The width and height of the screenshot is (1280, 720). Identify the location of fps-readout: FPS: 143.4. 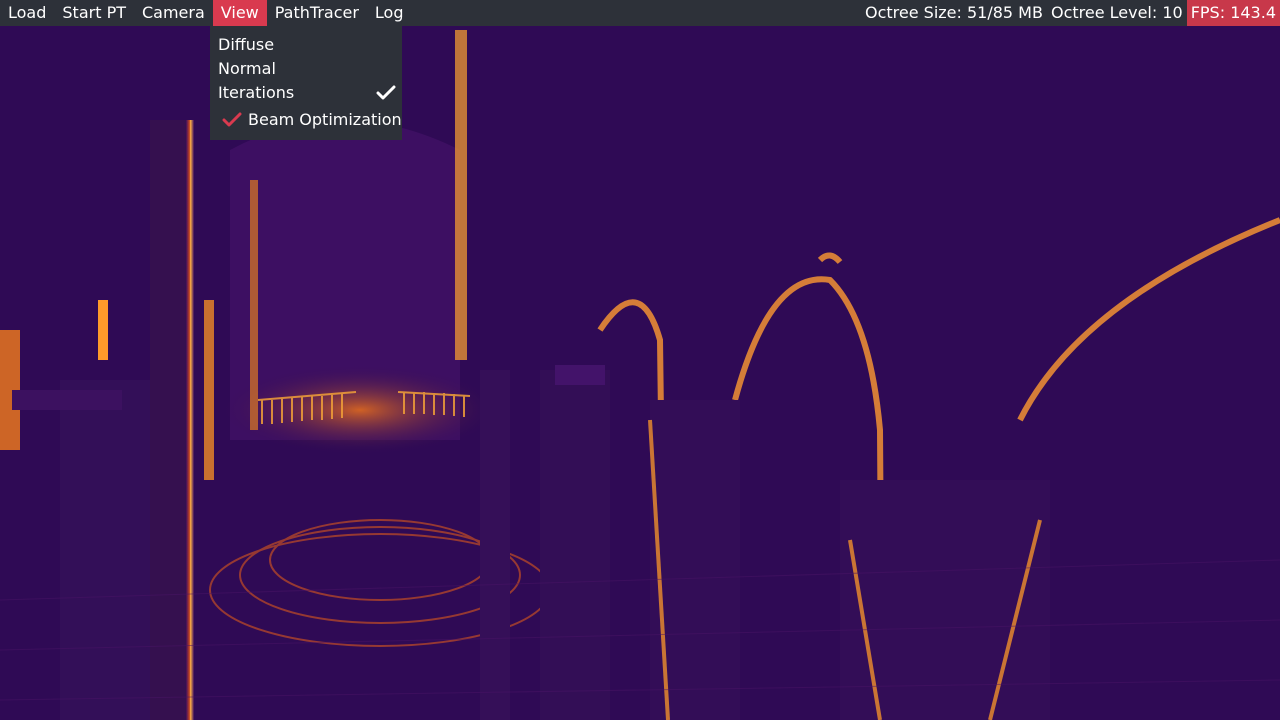
(1233, 13).